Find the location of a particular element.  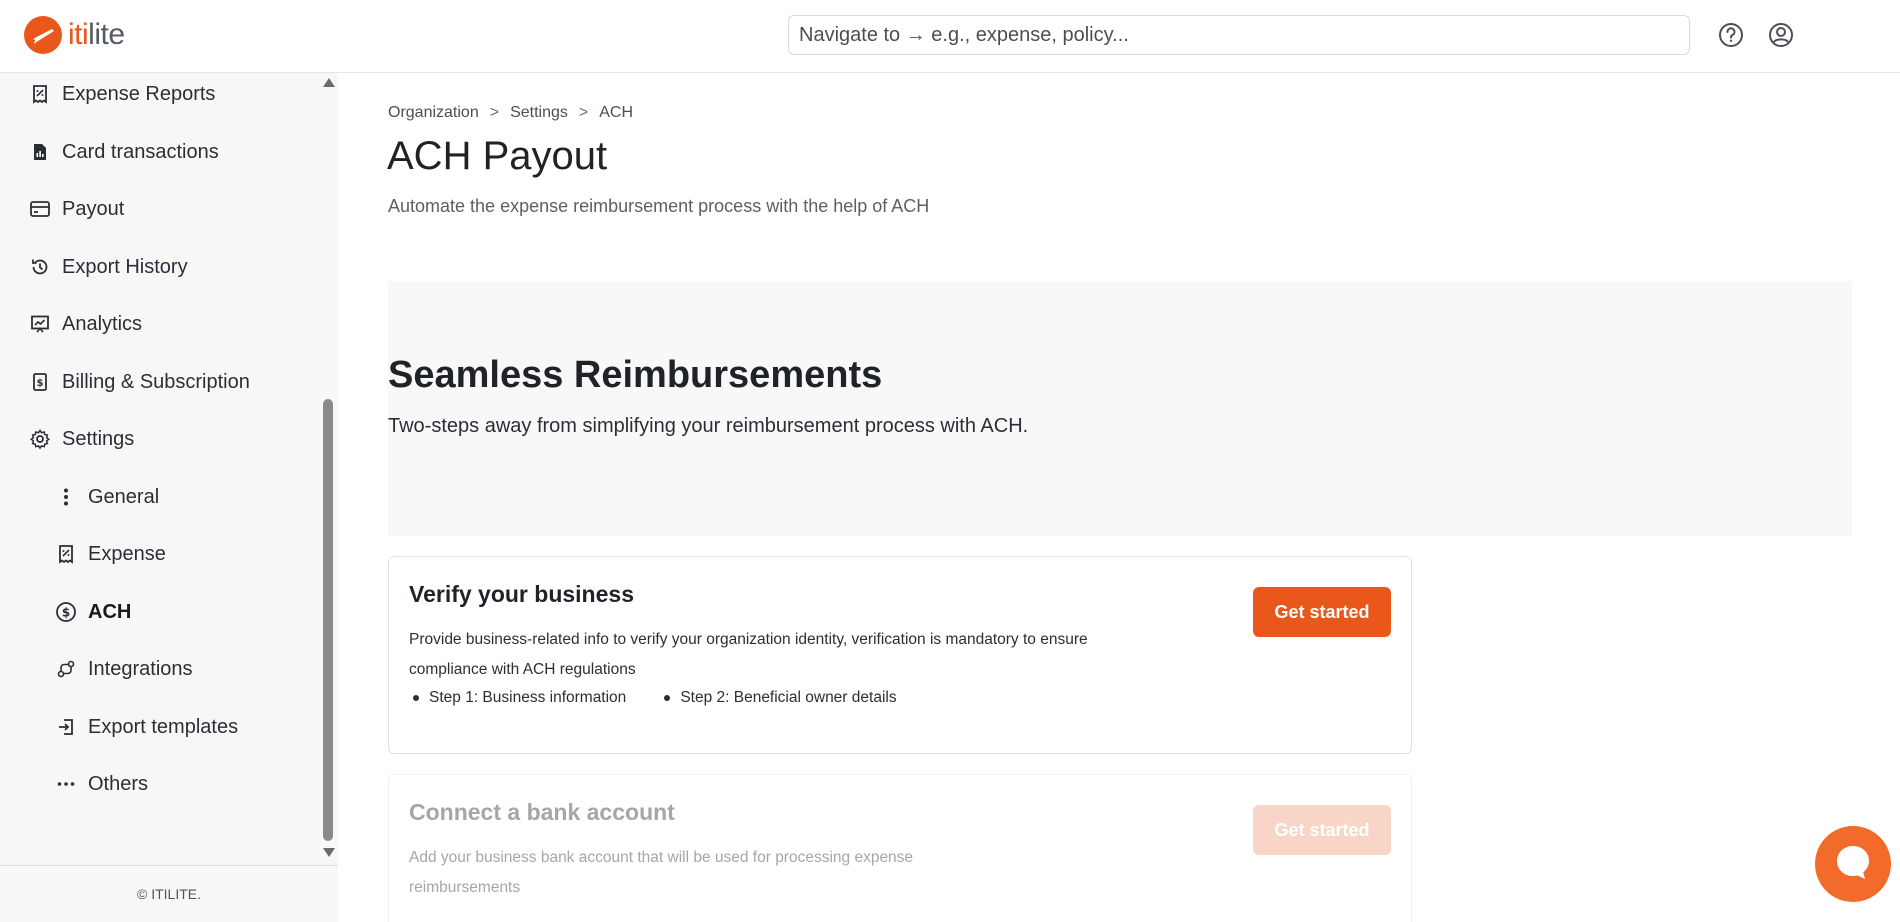

breadcrumb-settings: Settings is located at coordinates (539, 113).